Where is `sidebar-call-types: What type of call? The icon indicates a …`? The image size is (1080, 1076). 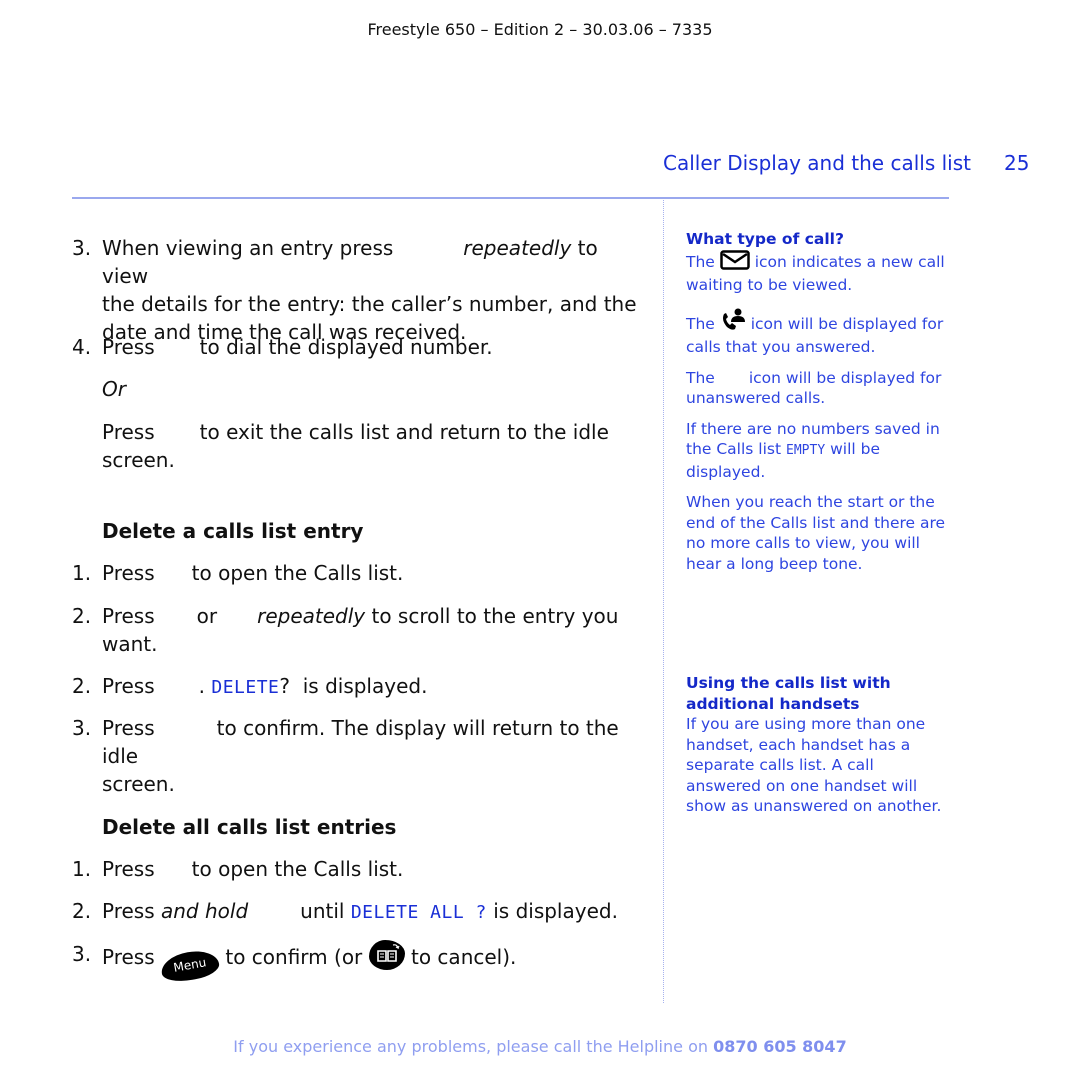
sidebar-call-types: What type of call? The icon indicates a … is located at coordinates (818, 401).